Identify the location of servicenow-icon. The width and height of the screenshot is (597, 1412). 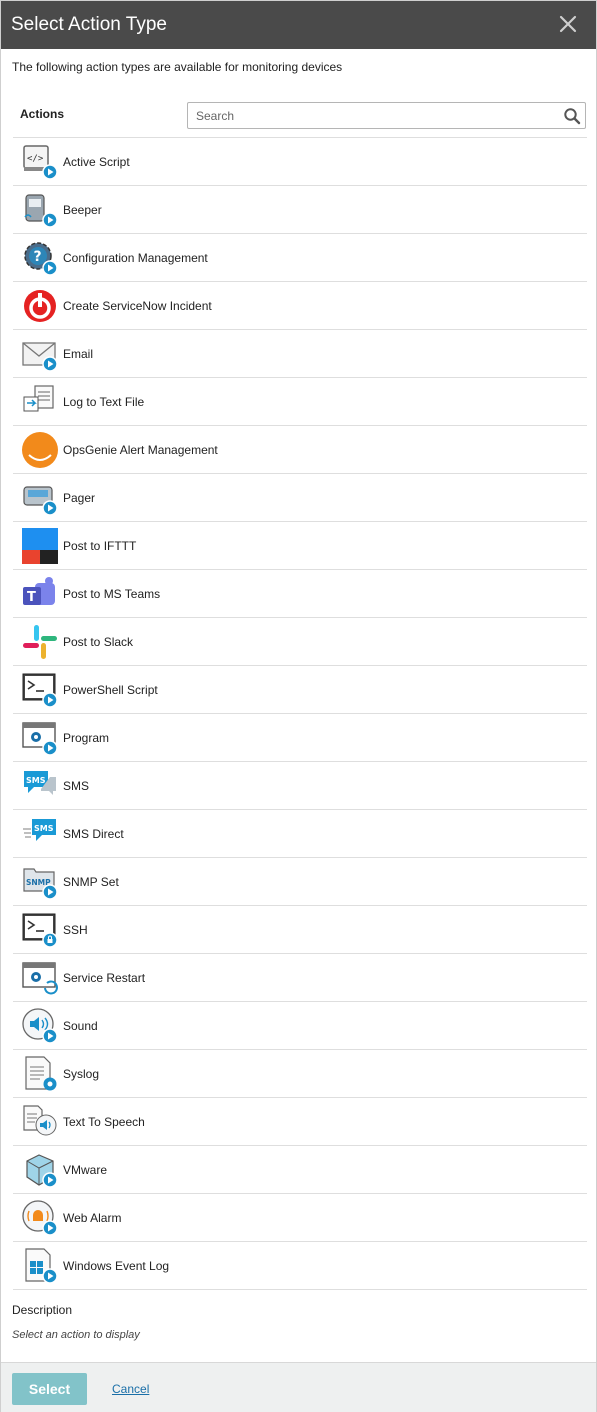
(40, 306).